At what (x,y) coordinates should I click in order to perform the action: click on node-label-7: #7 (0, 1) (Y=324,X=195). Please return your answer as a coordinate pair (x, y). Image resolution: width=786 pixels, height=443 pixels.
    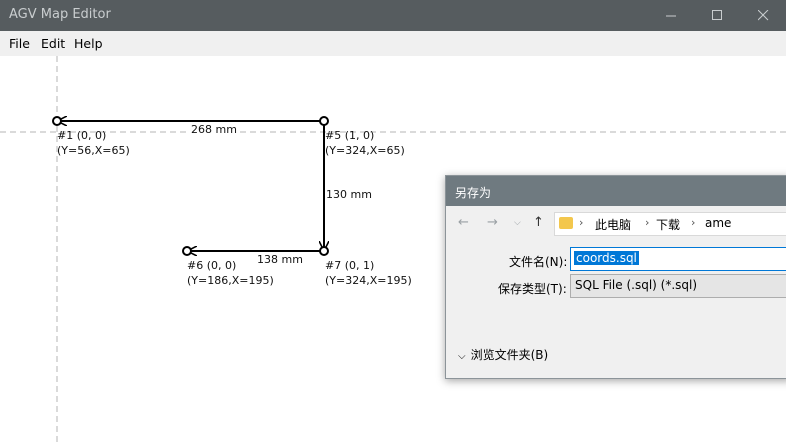
    Looking at the image, I should click on (368, 273).